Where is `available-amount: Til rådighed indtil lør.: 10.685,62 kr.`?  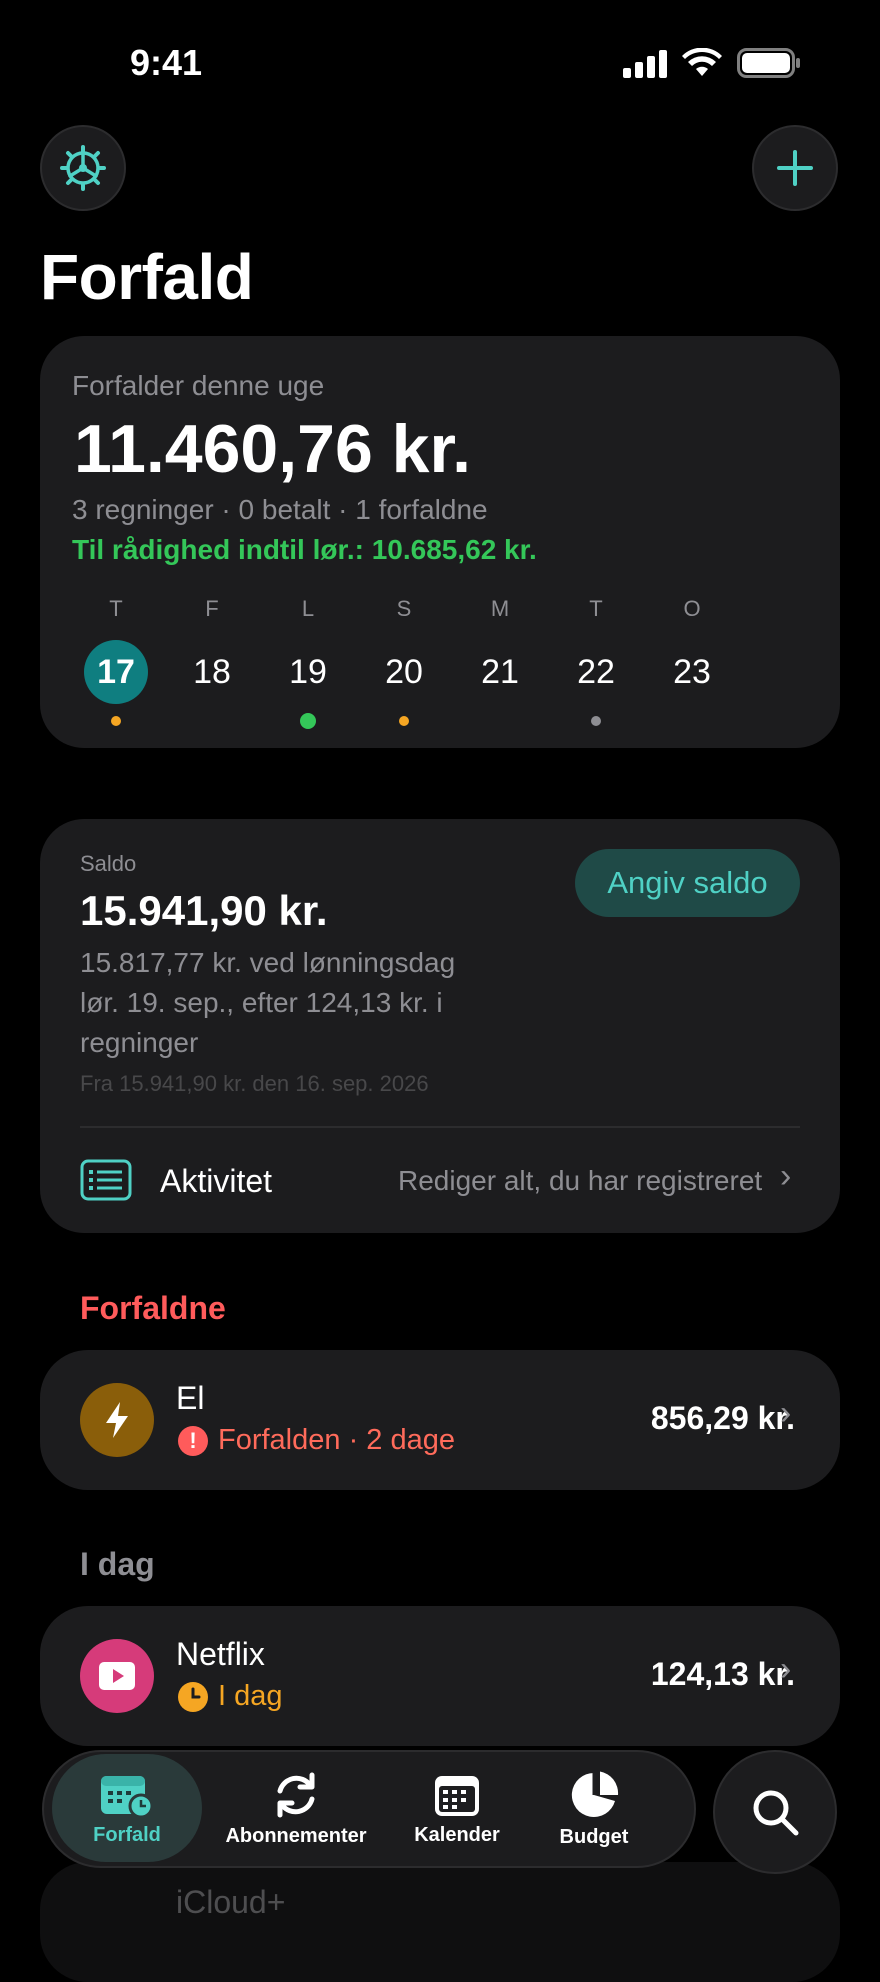 available-amount: Til rådighed indtil lør.: 10.685,62 kr. is located at coordinates (304, 549).